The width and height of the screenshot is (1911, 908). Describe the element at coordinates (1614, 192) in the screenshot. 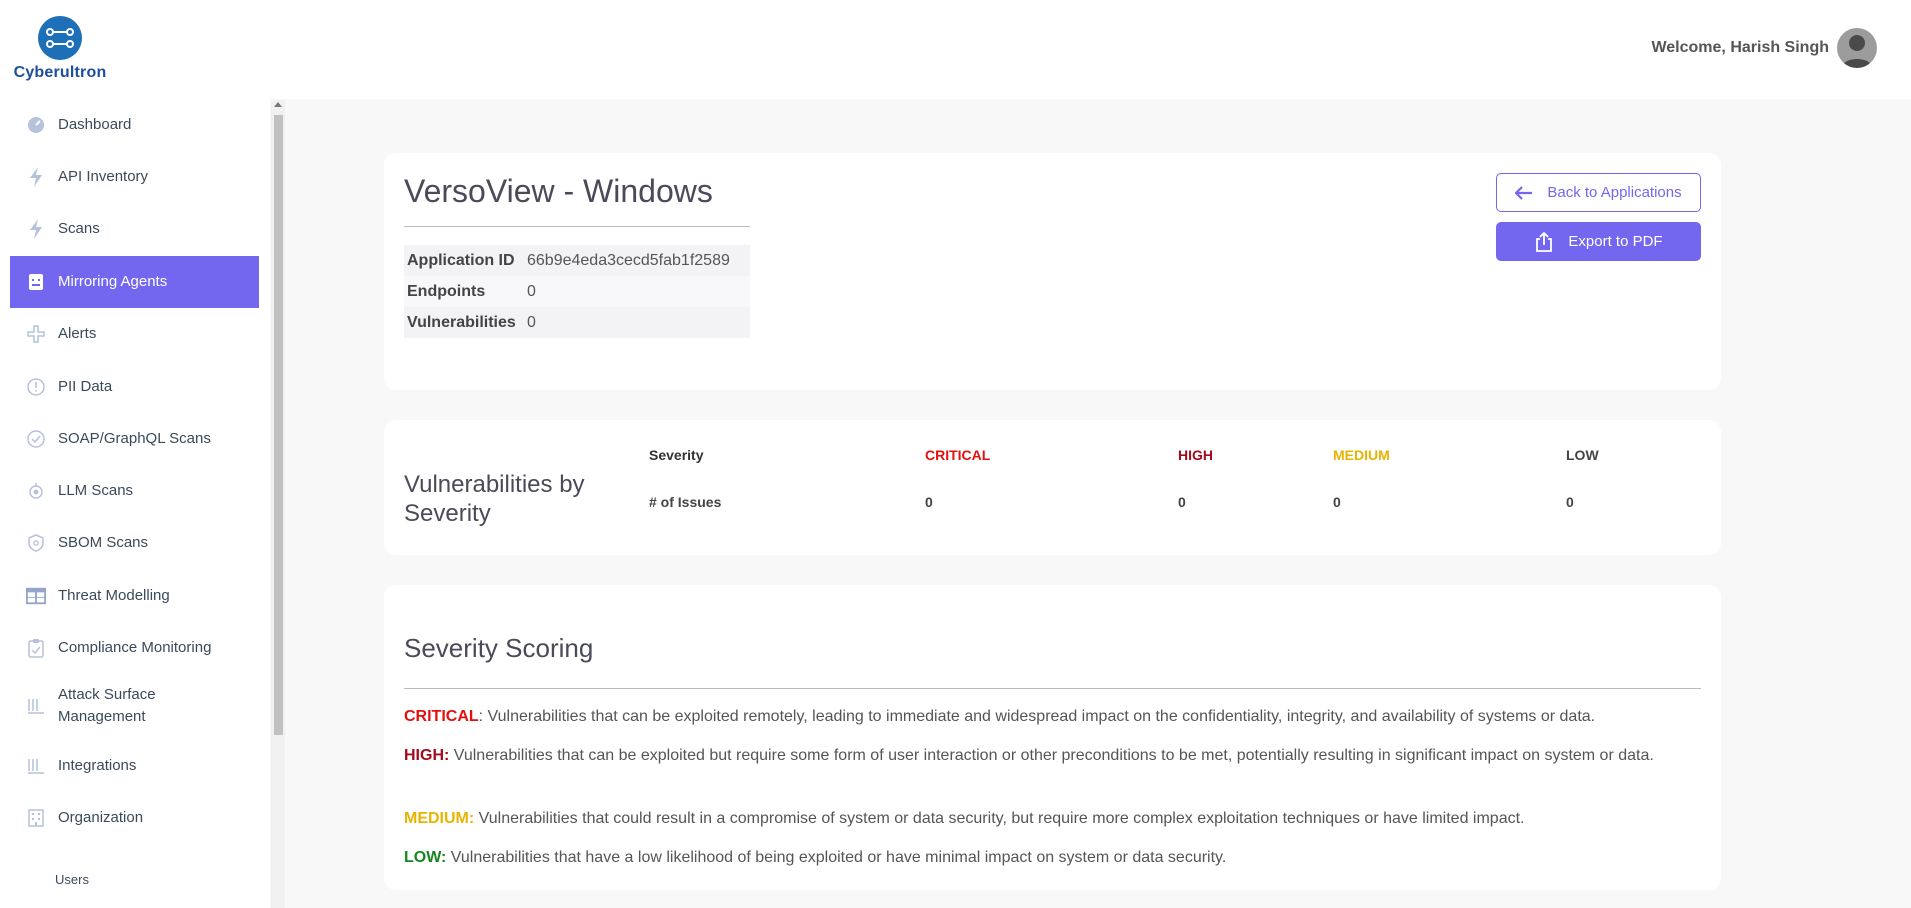

I see `back-button-label: Back to Applications` at that location.